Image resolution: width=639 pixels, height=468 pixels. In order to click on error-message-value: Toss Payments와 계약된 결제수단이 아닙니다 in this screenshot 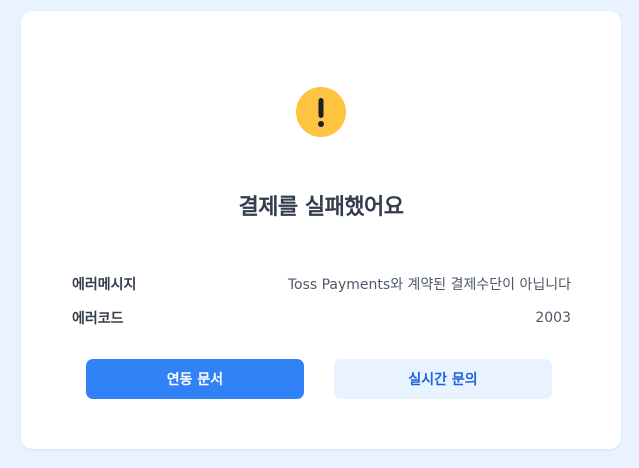, I will do `click(429, 285)`.